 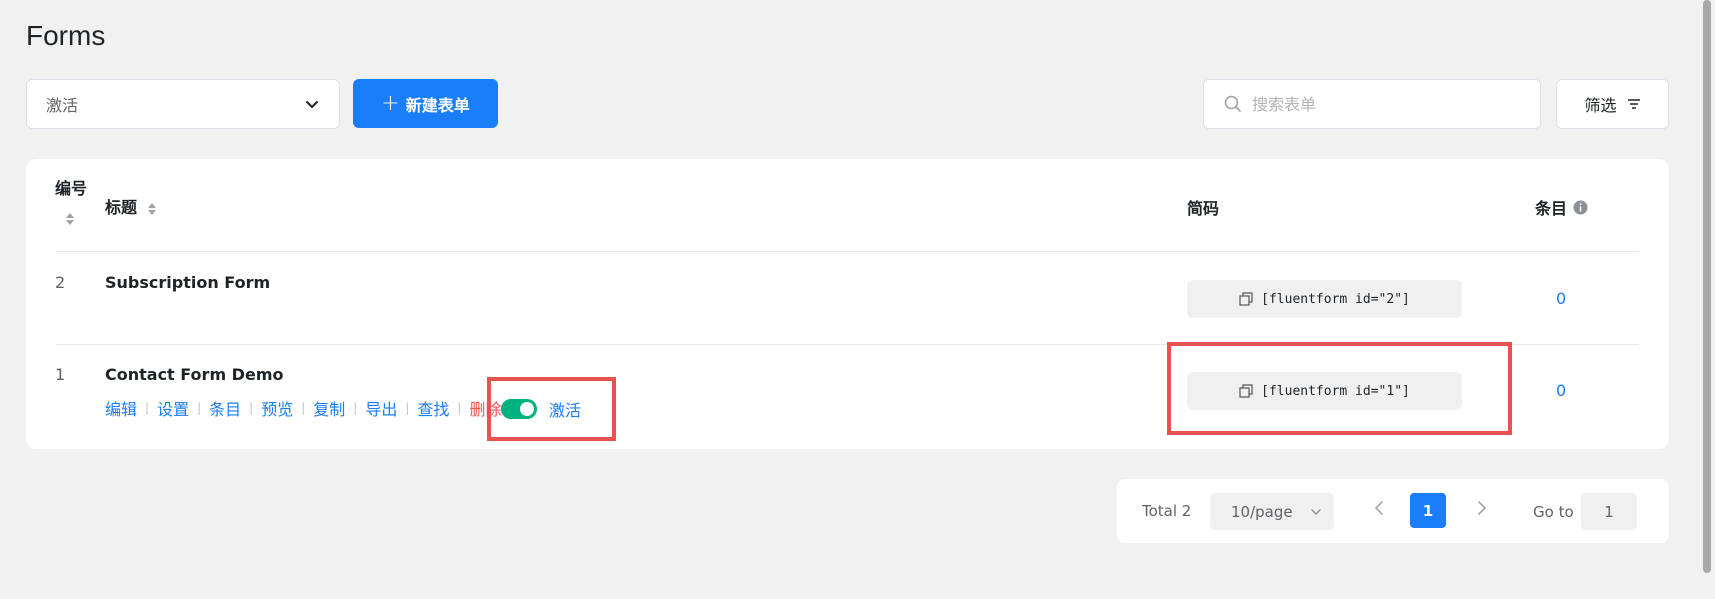 I want to click on filter-button: 筛选, so click(x=1612, y=104).